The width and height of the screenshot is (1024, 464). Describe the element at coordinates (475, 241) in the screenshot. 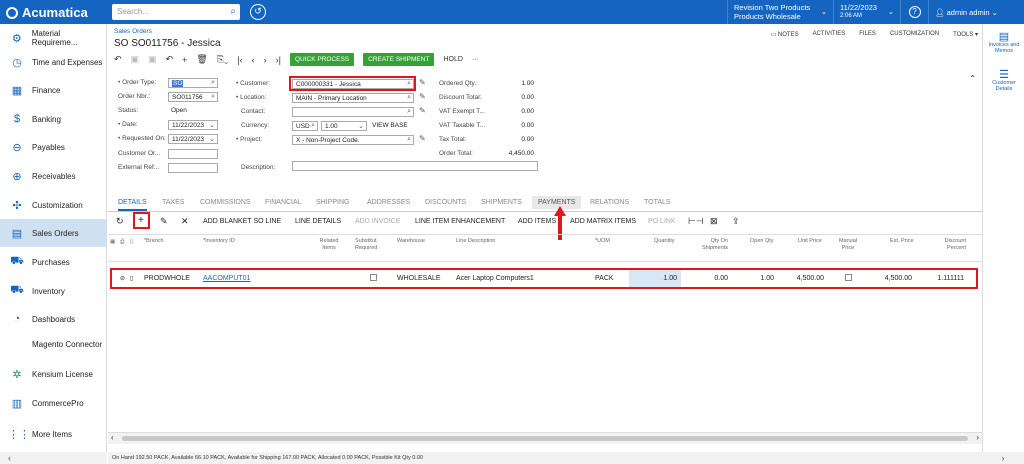

I see `col-line-description: Line Description` at that location.